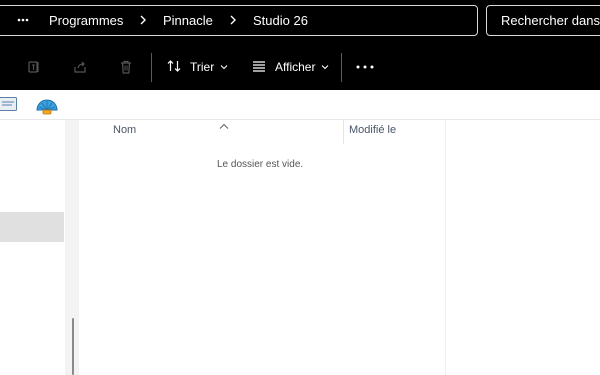 The image size is (600, 375). What do you see at coordinates (73, 346) in the screenshot?
I see `nav-scrollbar` at bounding box center [73, 346].